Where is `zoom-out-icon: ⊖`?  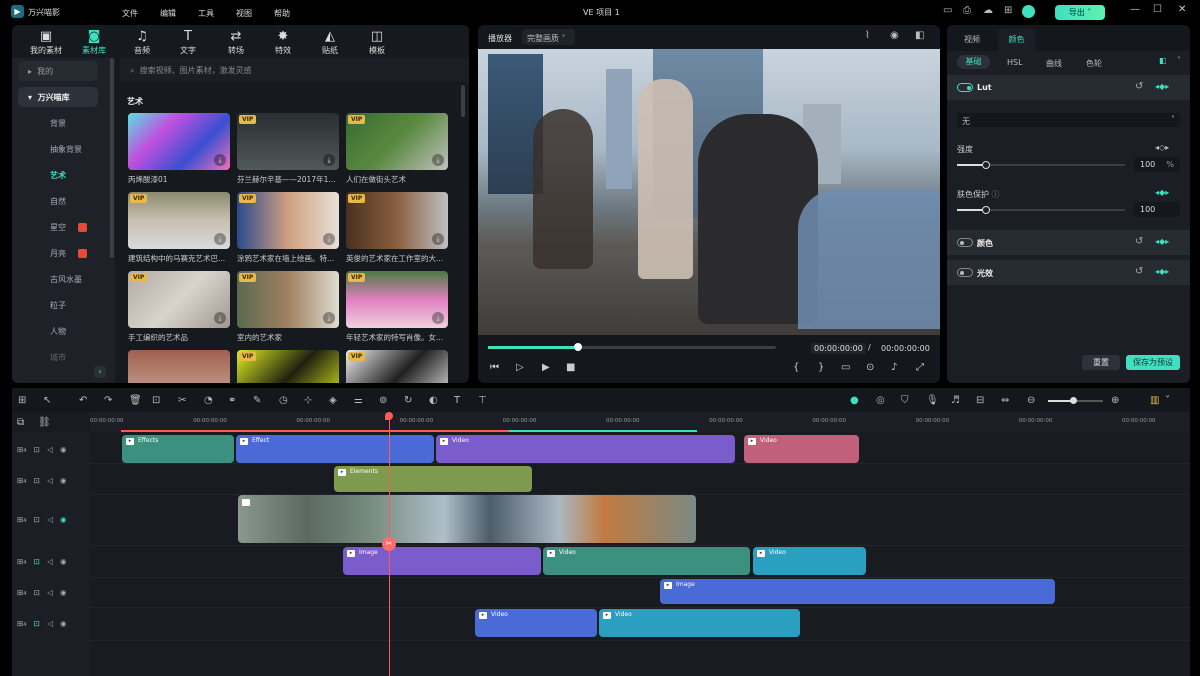
zoom-out-icon: ⊖ is located at coordinates (1031, 400).